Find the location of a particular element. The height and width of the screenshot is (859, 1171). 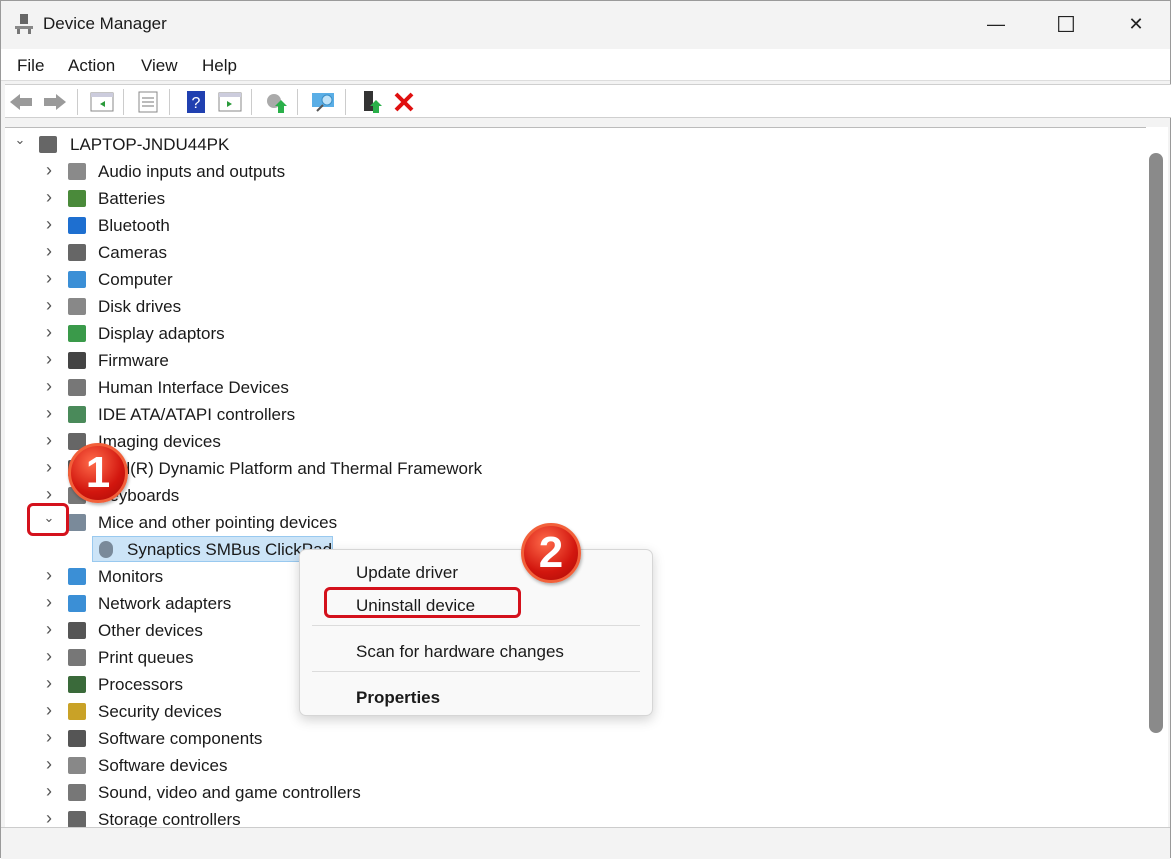

category-label: Human Interface Devices is located at coordinates (193, 387).